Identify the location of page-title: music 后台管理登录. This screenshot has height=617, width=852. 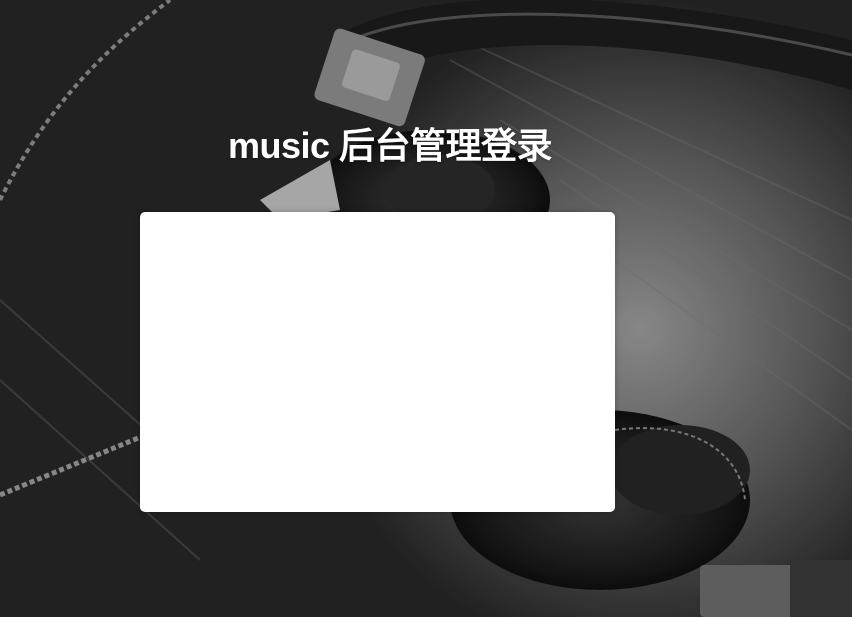
(390, 145).